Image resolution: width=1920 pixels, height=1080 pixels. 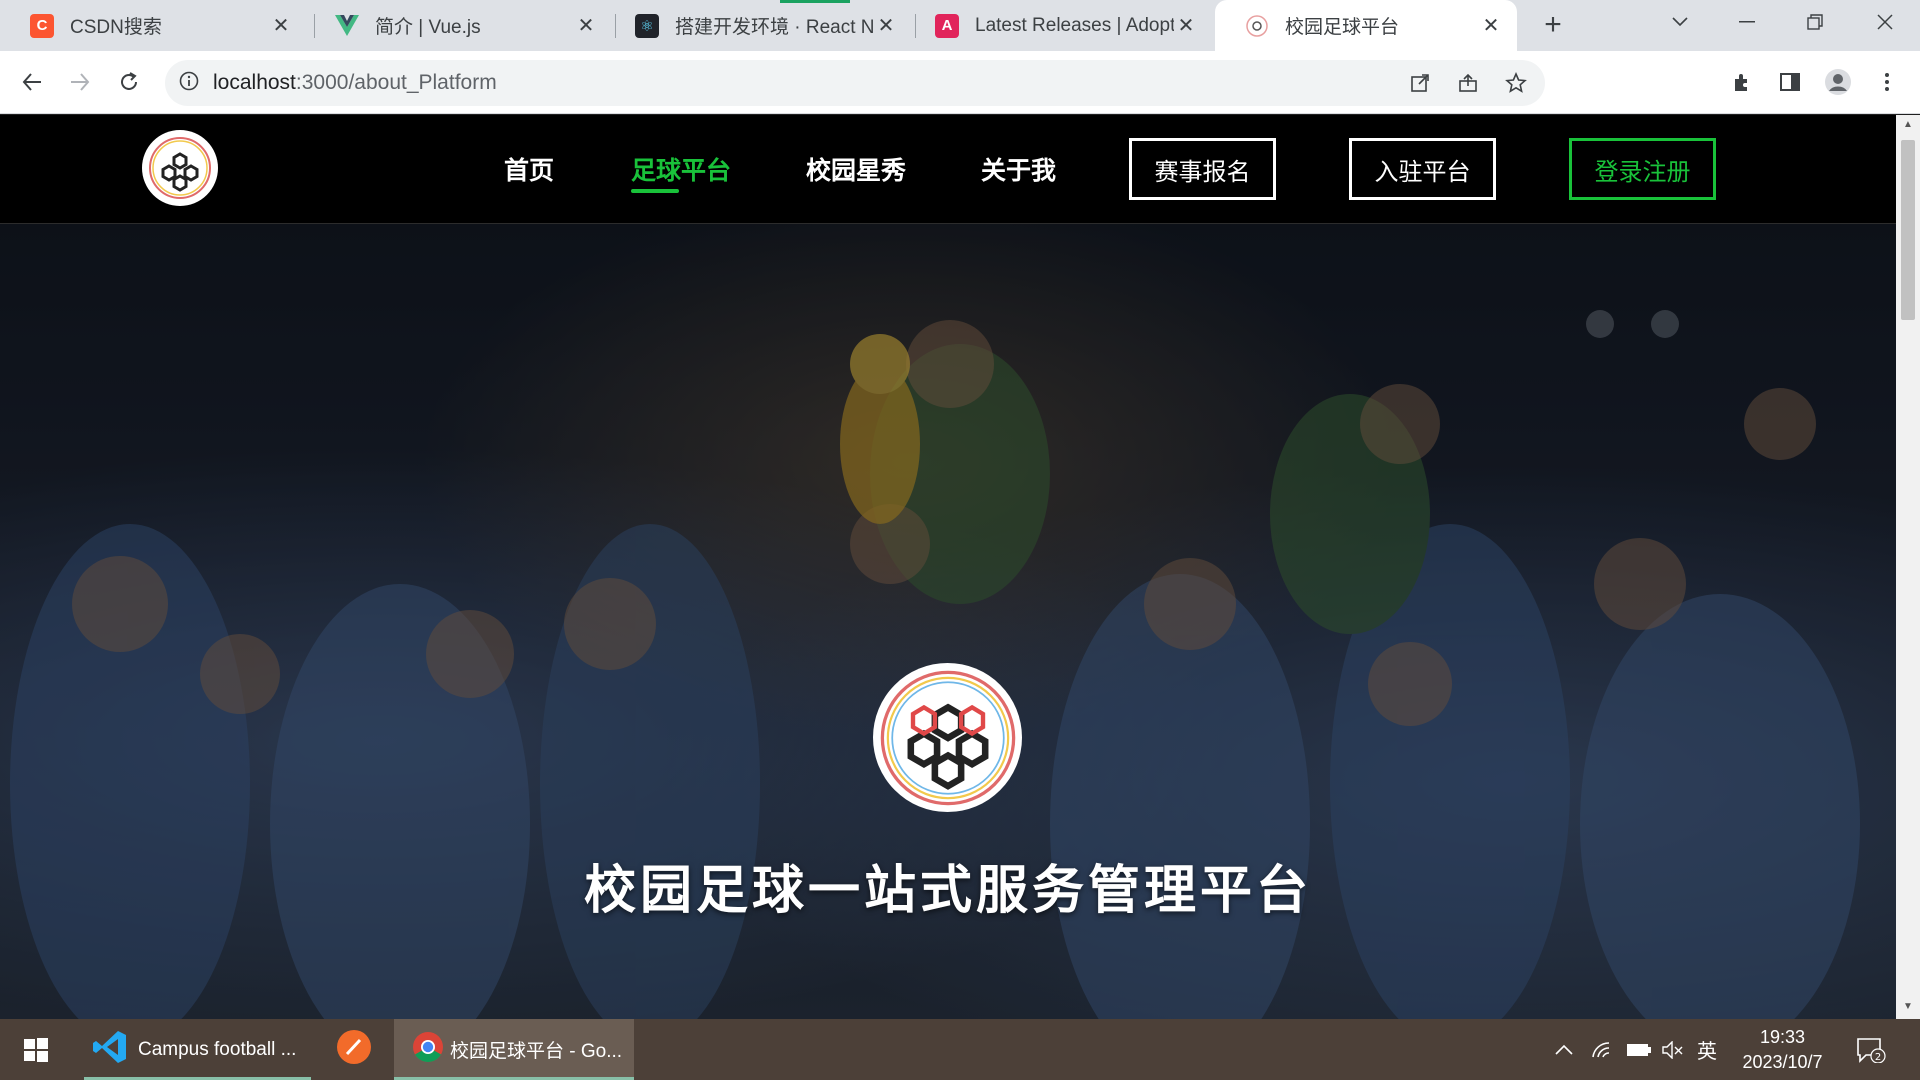 I want to click on nav-active-underline, so click(x=655, y=191).